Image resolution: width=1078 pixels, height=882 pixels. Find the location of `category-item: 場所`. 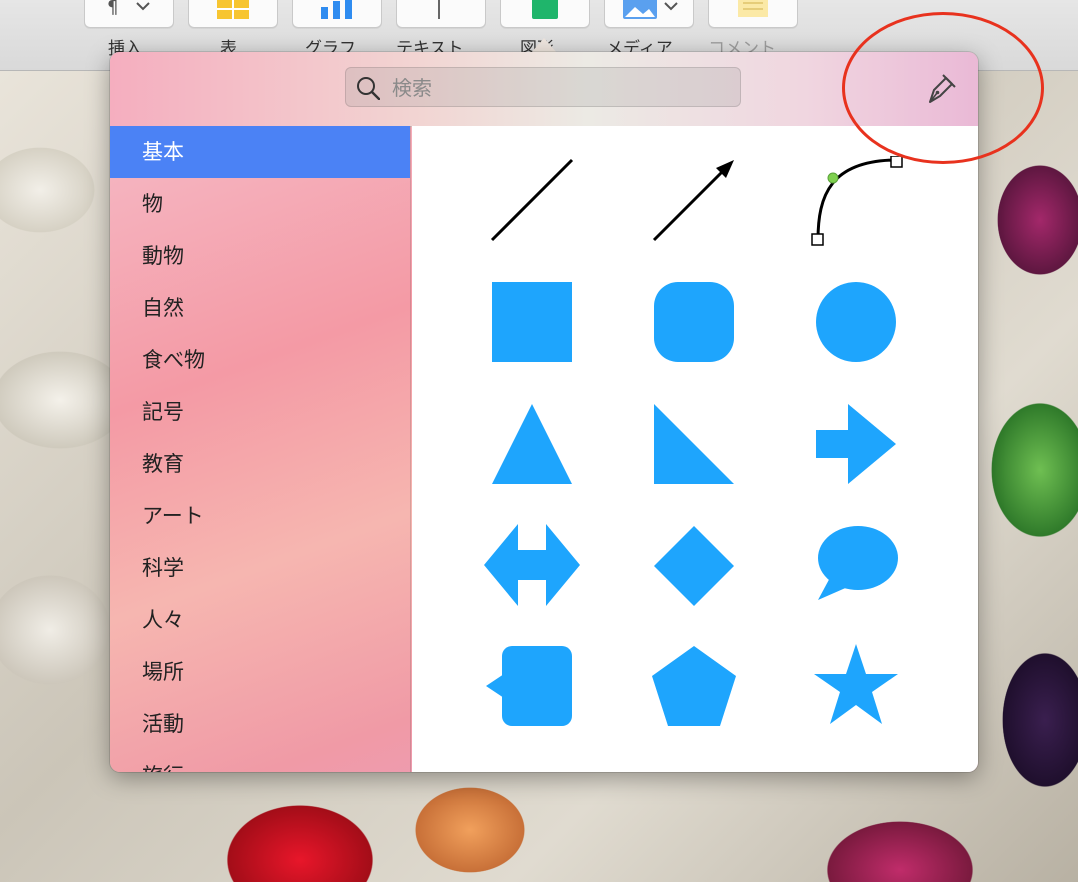

category-item: 場所 is located at coordinates (260, 672).